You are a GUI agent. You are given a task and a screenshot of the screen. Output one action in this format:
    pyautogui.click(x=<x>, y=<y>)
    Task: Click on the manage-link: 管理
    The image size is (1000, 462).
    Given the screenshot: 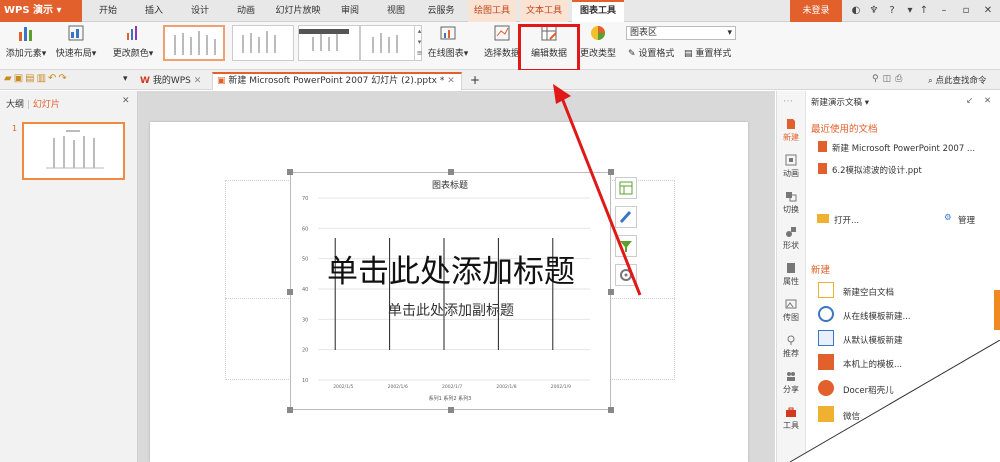 What is the action you would take?
    pyautogui.click(x=966, y=220)
    